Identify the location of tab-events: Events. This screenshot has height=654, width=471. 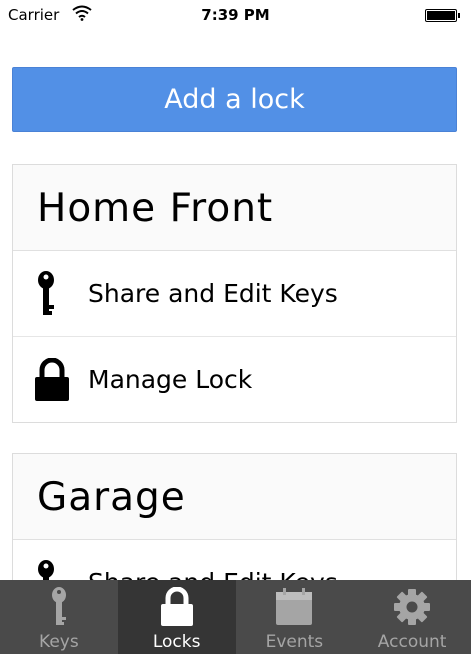
(295, 617).